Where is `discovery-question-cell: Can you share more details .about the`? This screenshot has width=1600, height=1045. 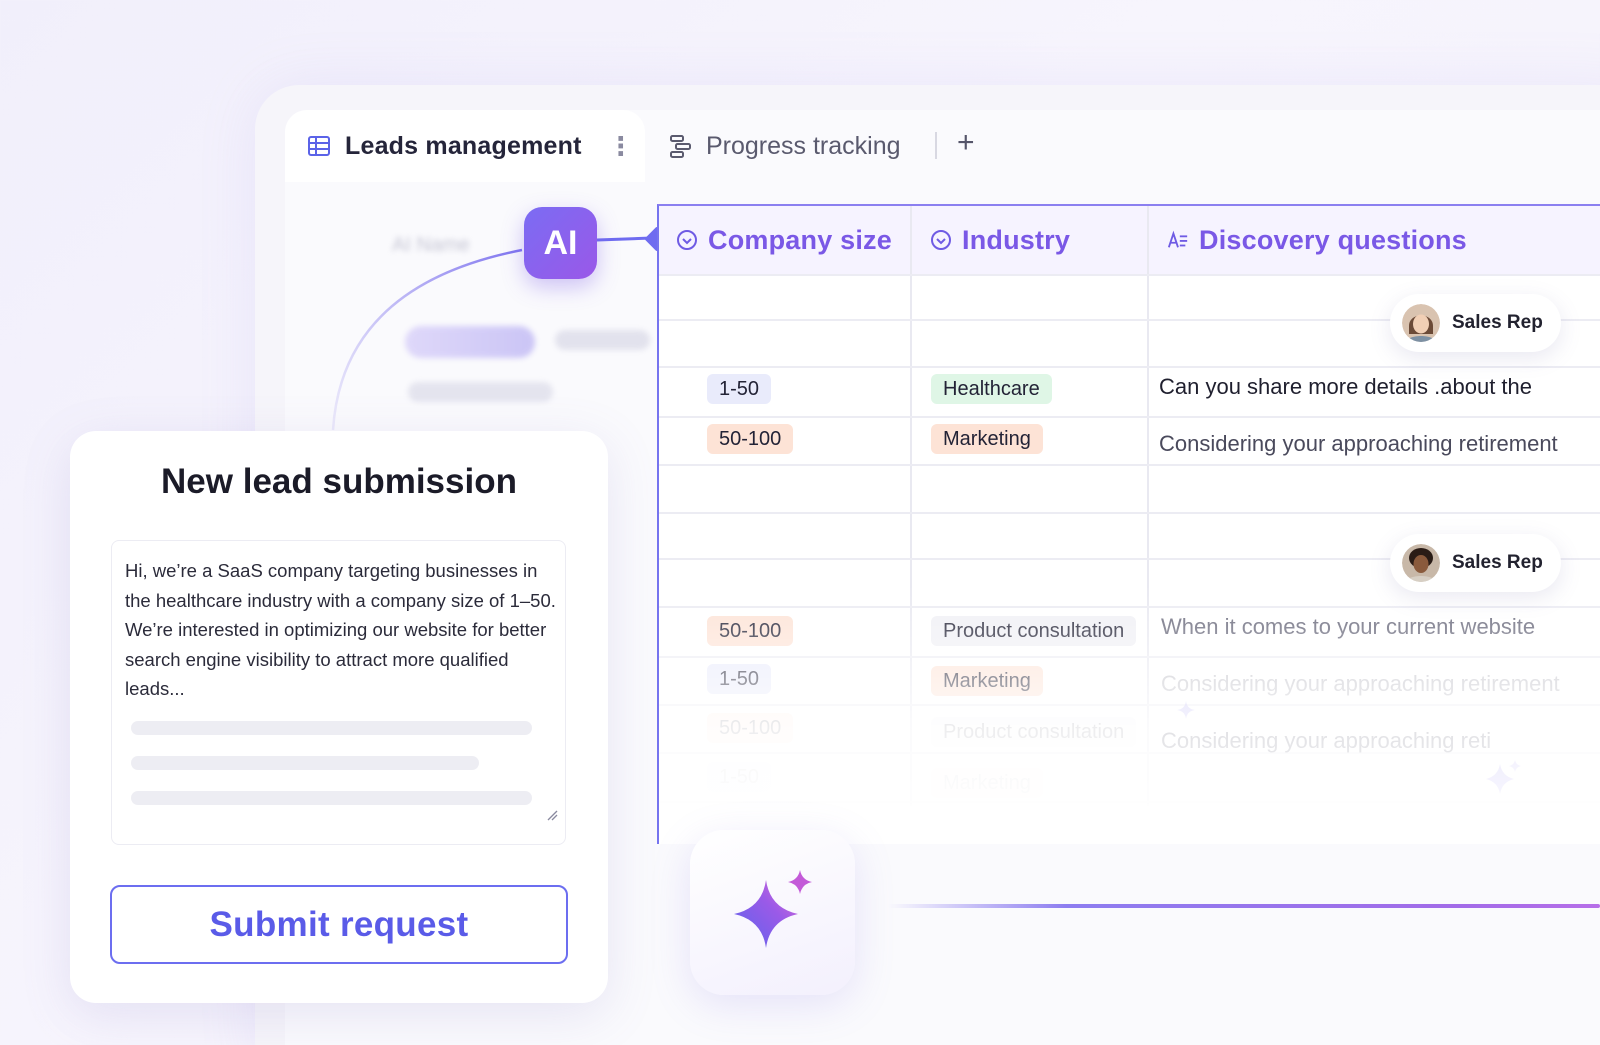
discovery-question-cell: Can you share more details .about the is located at coordinates (1379, 387).